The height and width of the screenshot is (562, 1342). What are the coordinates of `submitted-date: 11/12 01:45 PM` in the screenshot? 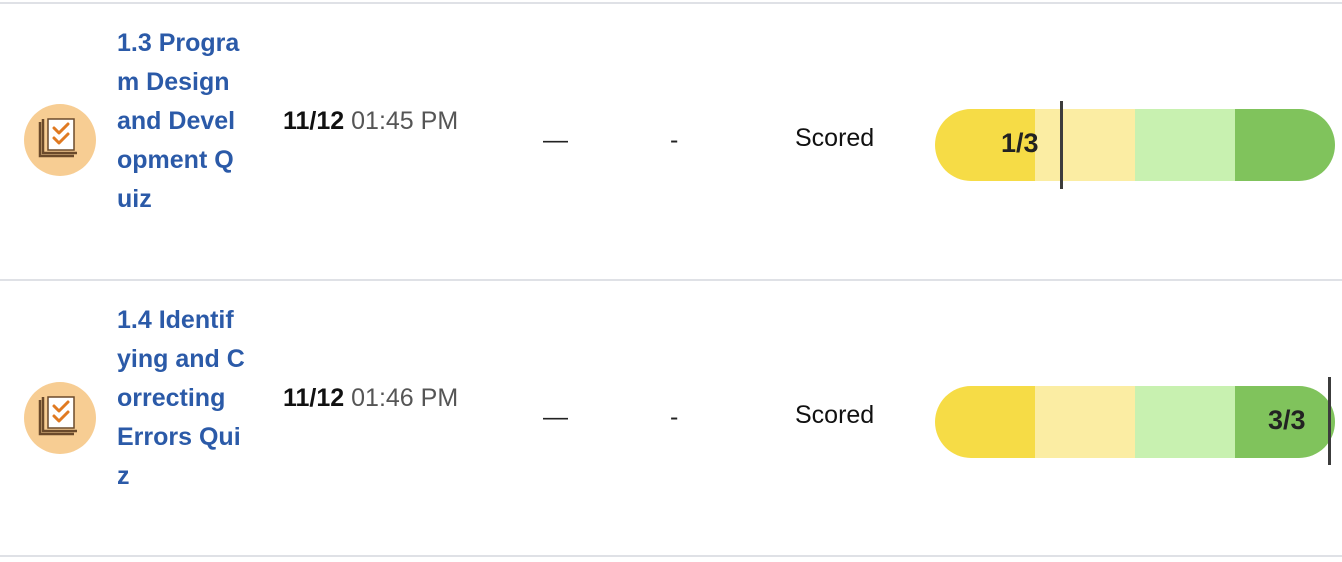 It's located at (373, 121).